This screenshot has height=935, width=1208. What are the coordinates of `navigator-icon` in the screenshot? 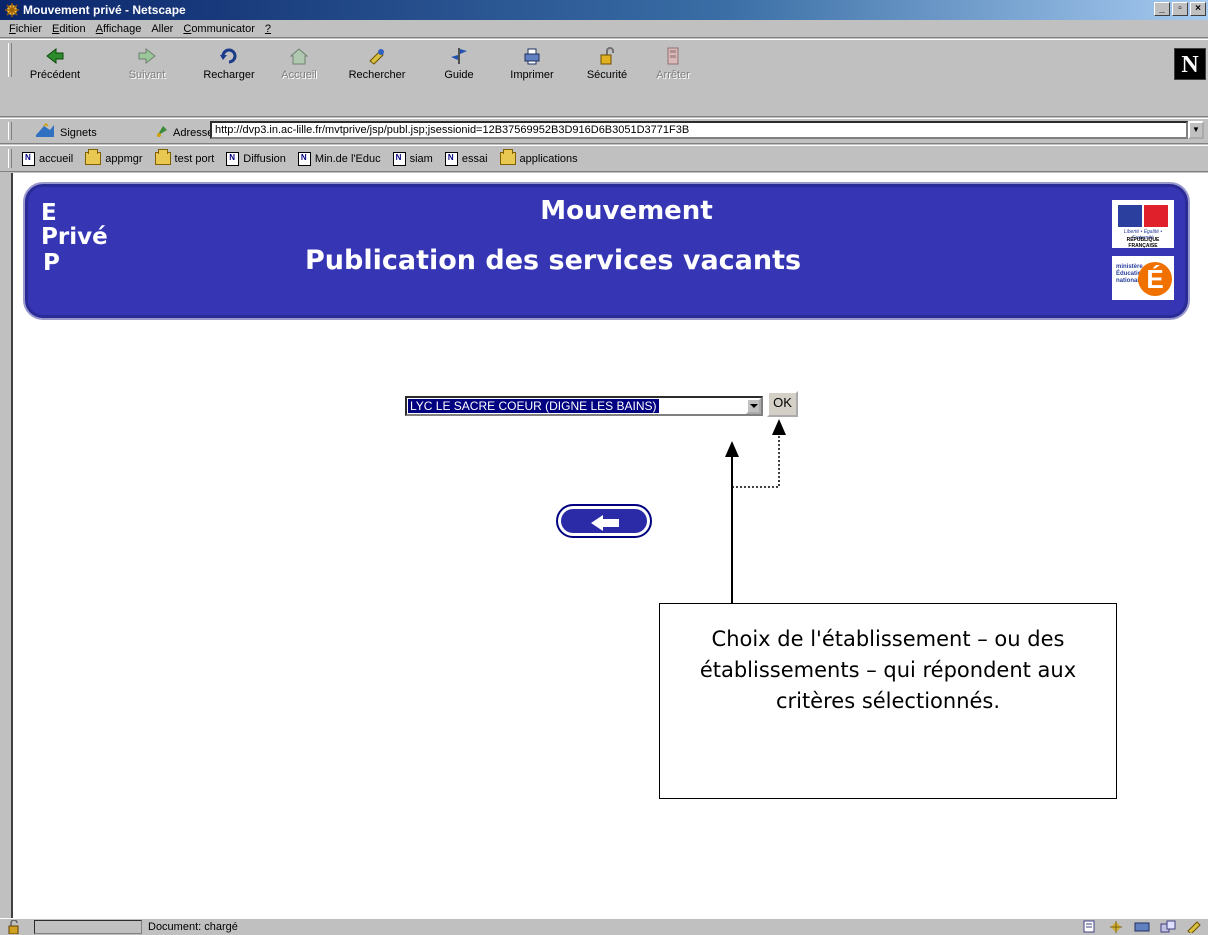 It's located at (1090, 926).